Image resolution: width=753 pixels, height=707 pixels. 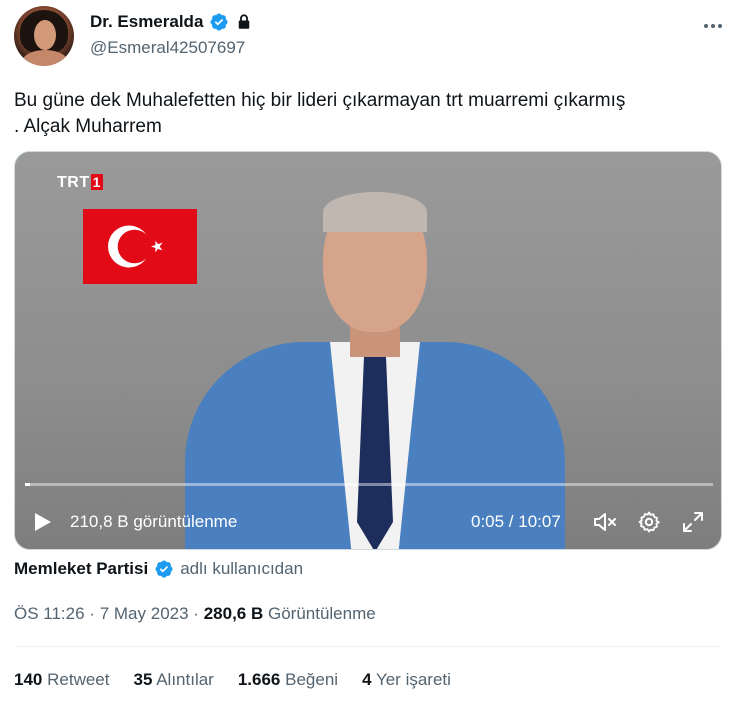 I want to click on tweet-time: ÖS 11:26, so click(x=49, y=613).